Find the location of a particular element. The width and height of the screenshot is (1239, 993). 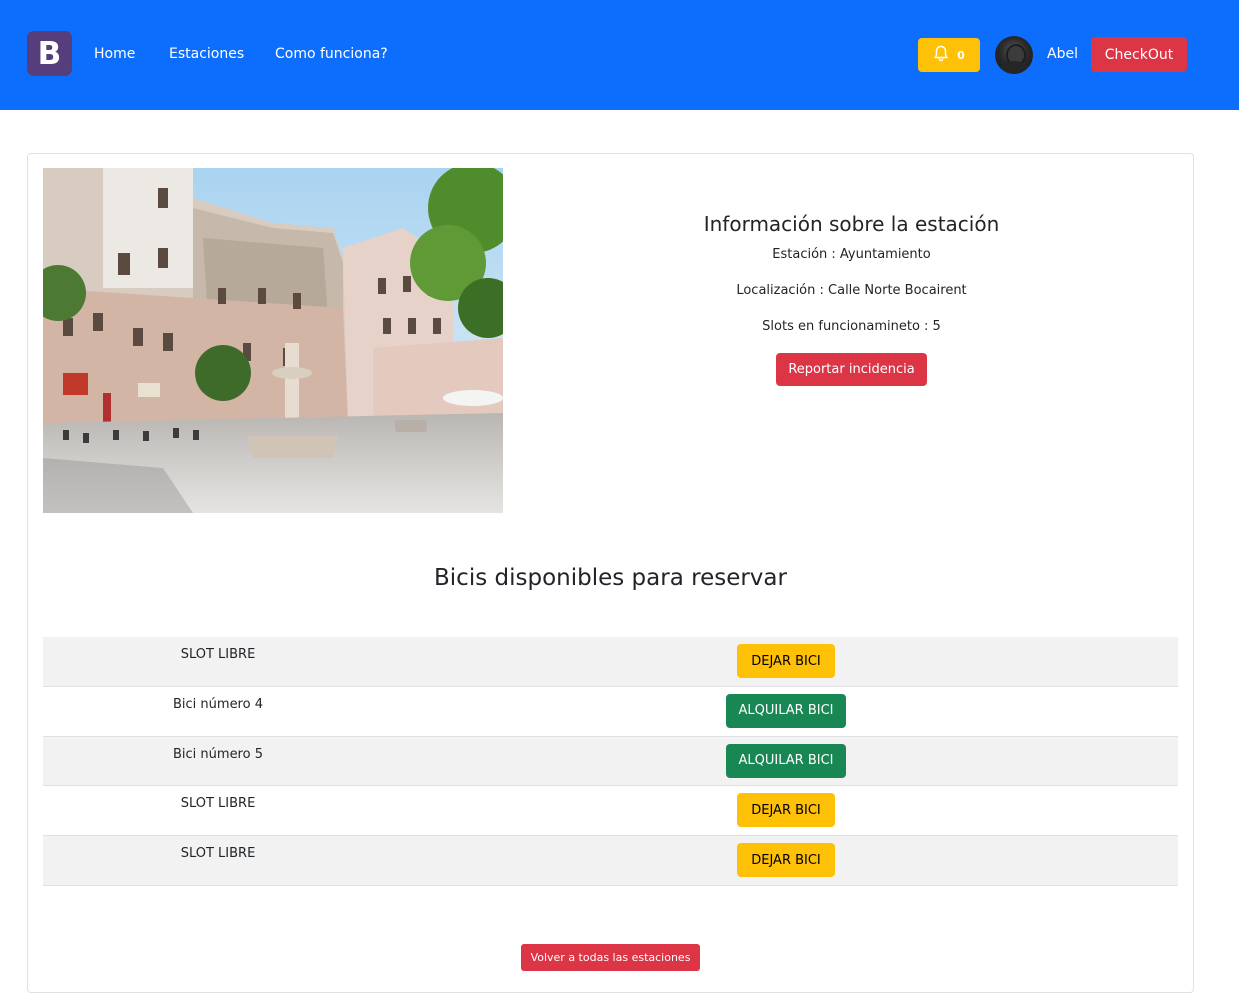

station-location: Localización : Calle Norte Bocairent is located at coordinates (851, 290).